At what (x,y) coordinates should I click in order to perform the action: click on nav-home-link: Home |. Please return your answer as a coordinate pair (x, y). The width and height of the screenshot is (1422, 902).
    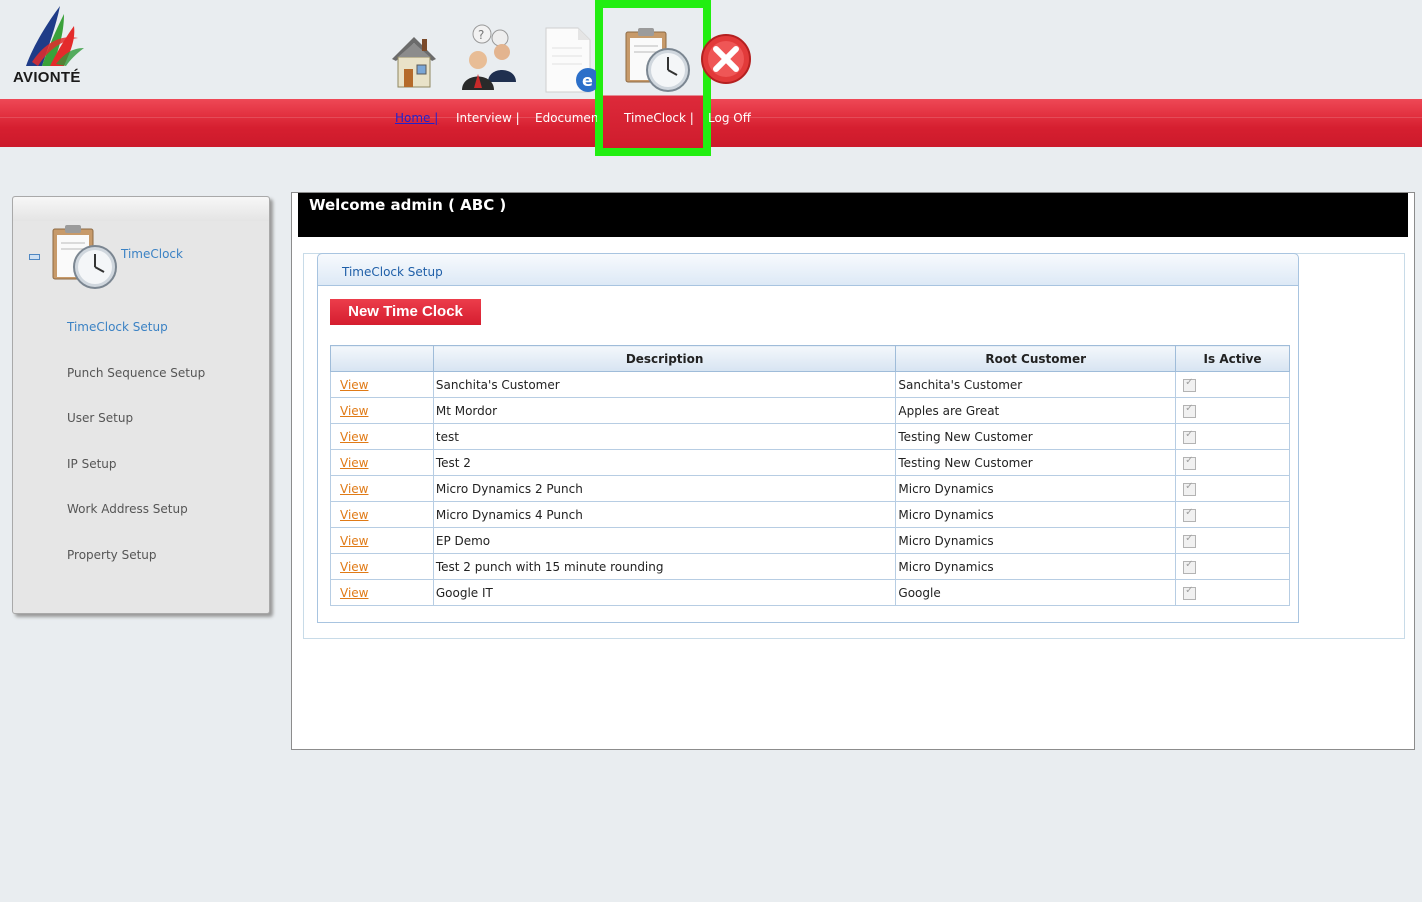
    Looking at the image, I should click on (416, 118).